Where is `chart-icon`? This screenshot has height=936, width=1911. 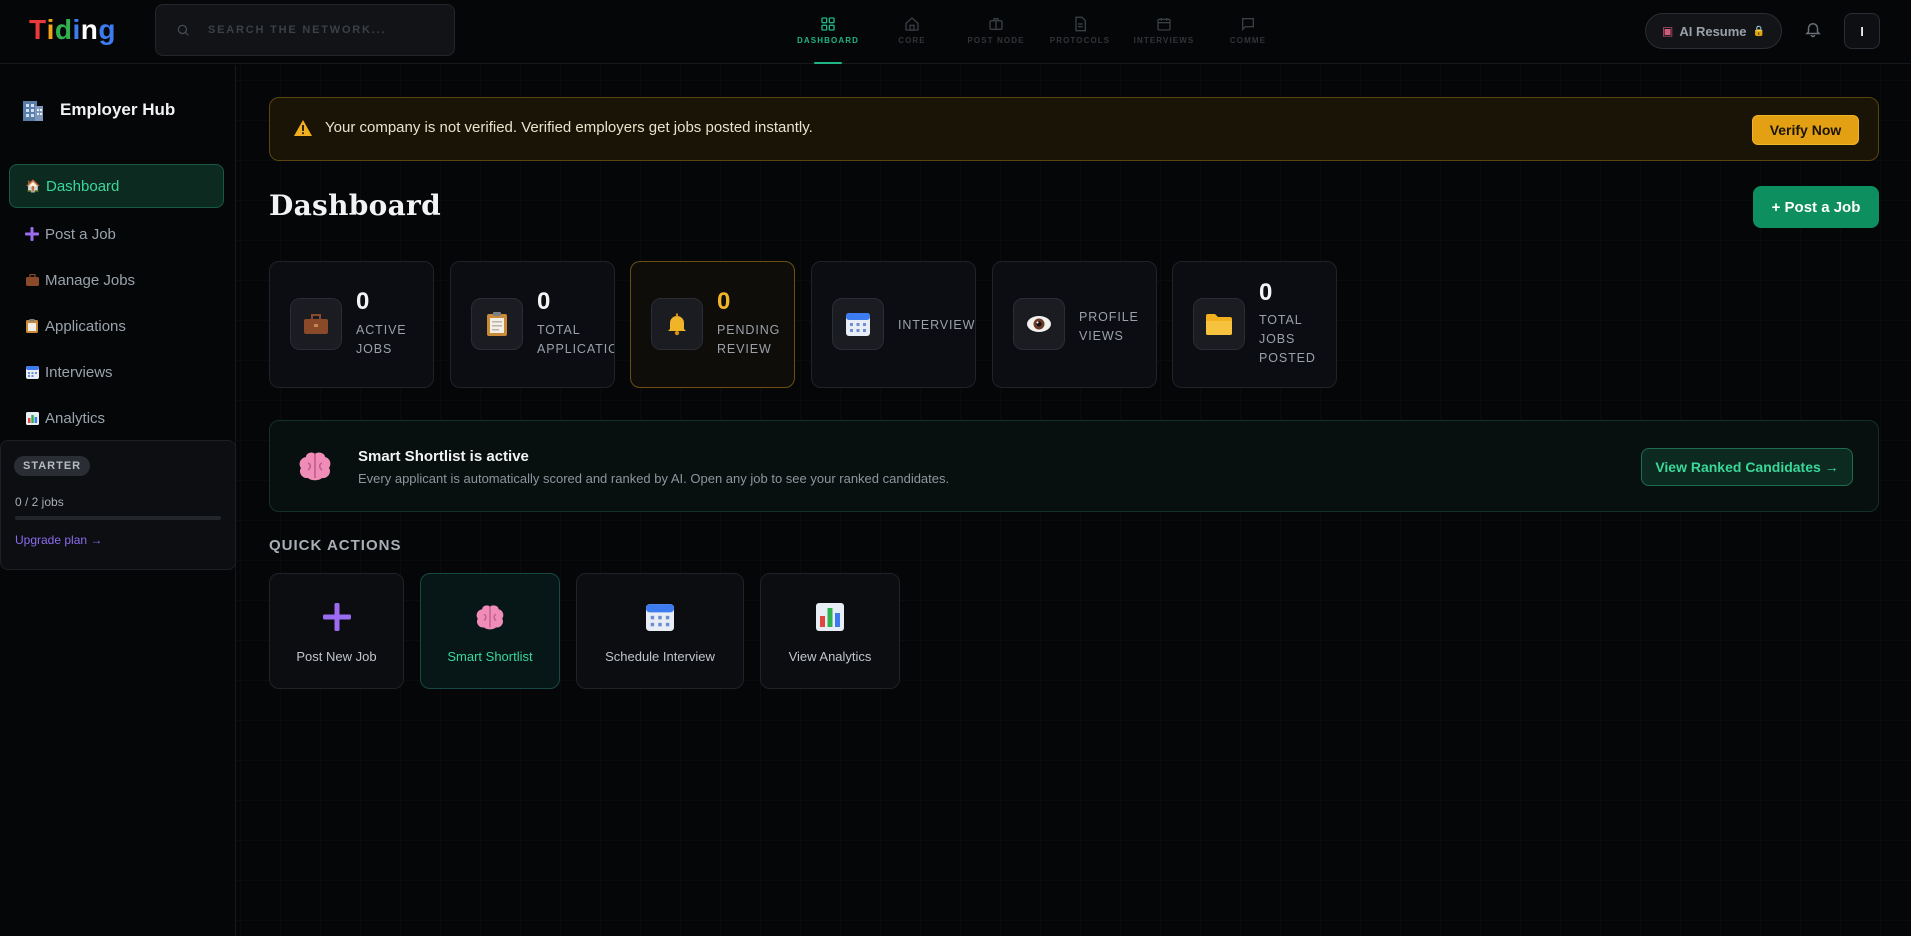
chart-icon is located at coordinates (32, 418).